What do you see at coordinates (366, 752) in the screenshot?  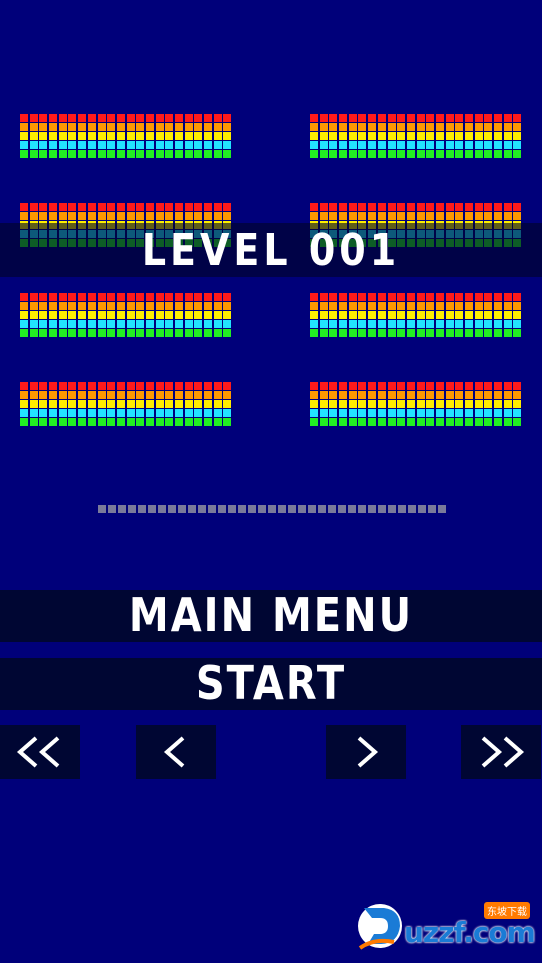 I see `next-level-button` at bounding box center [366, 752].